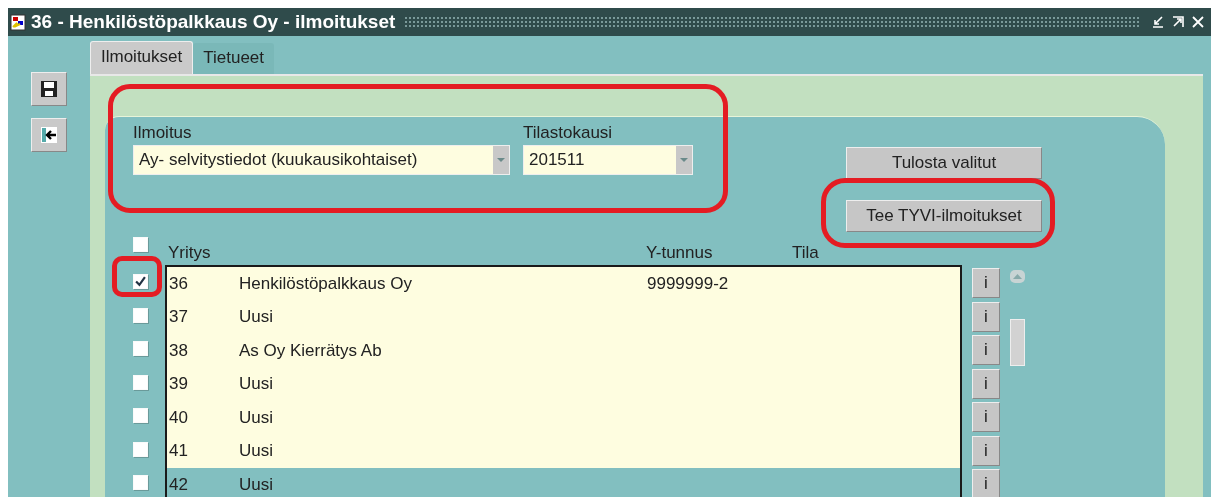 The image size is (1211, 497). What do you see at coordinates (563, 317) in the screenshot?
I see `table-row: 37 Uusi` at bounding box center [563, 317].